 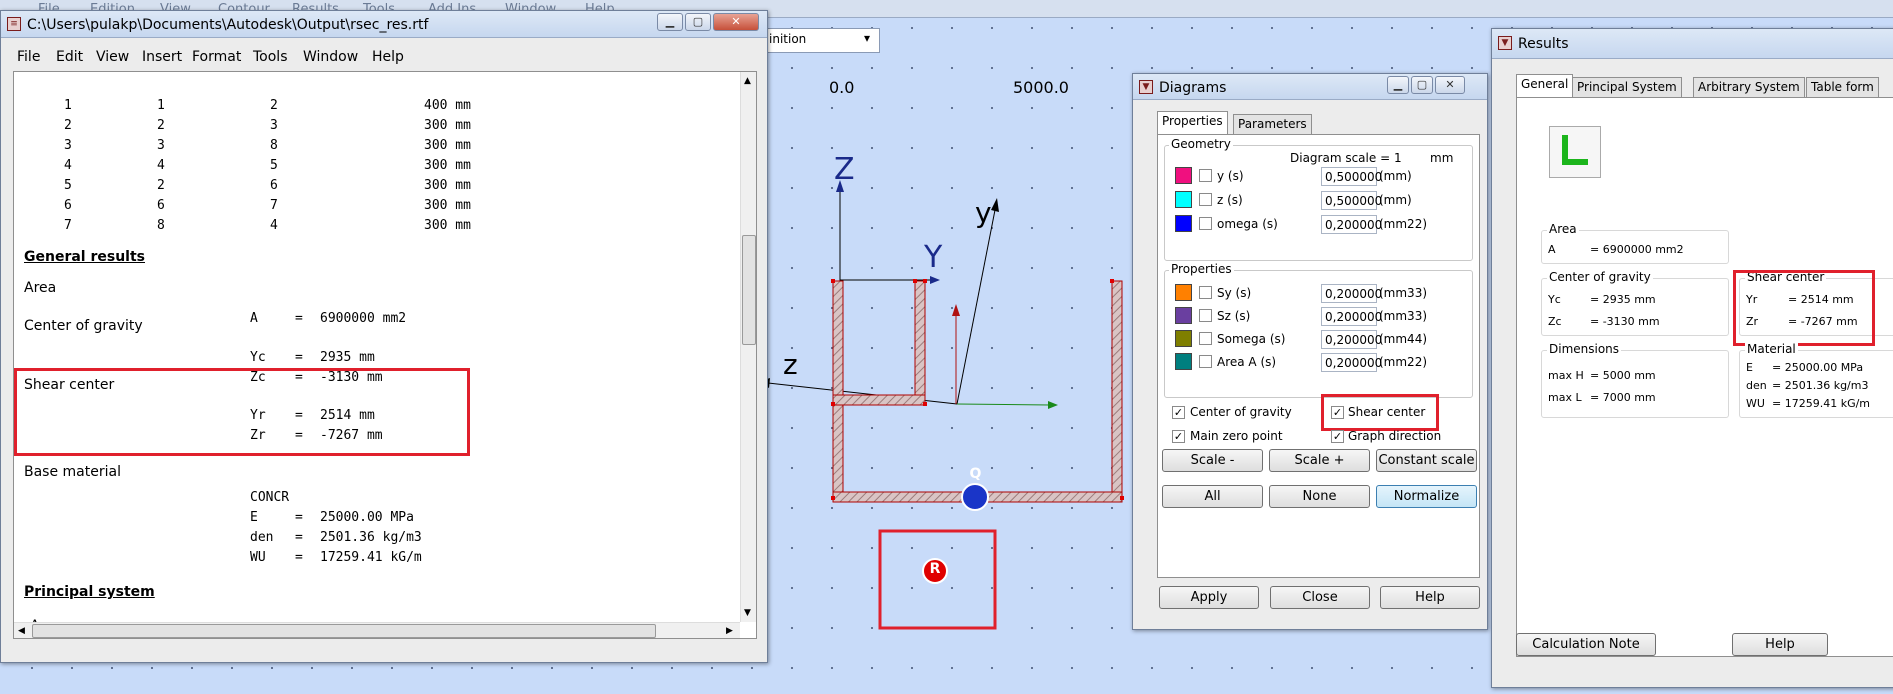 I want to click on general-results-heading: General results, so click(x=84, y=257).